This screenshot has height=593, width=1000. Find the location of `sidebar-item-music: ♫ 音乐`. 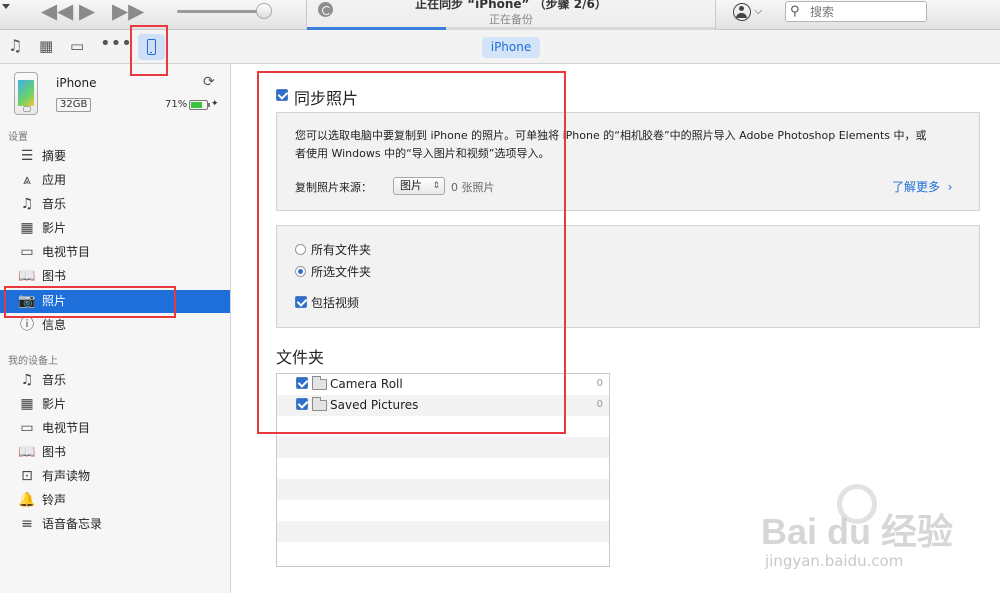

sidebar-item-music: ♫ 音乐 is located at coordinates (115, 204).